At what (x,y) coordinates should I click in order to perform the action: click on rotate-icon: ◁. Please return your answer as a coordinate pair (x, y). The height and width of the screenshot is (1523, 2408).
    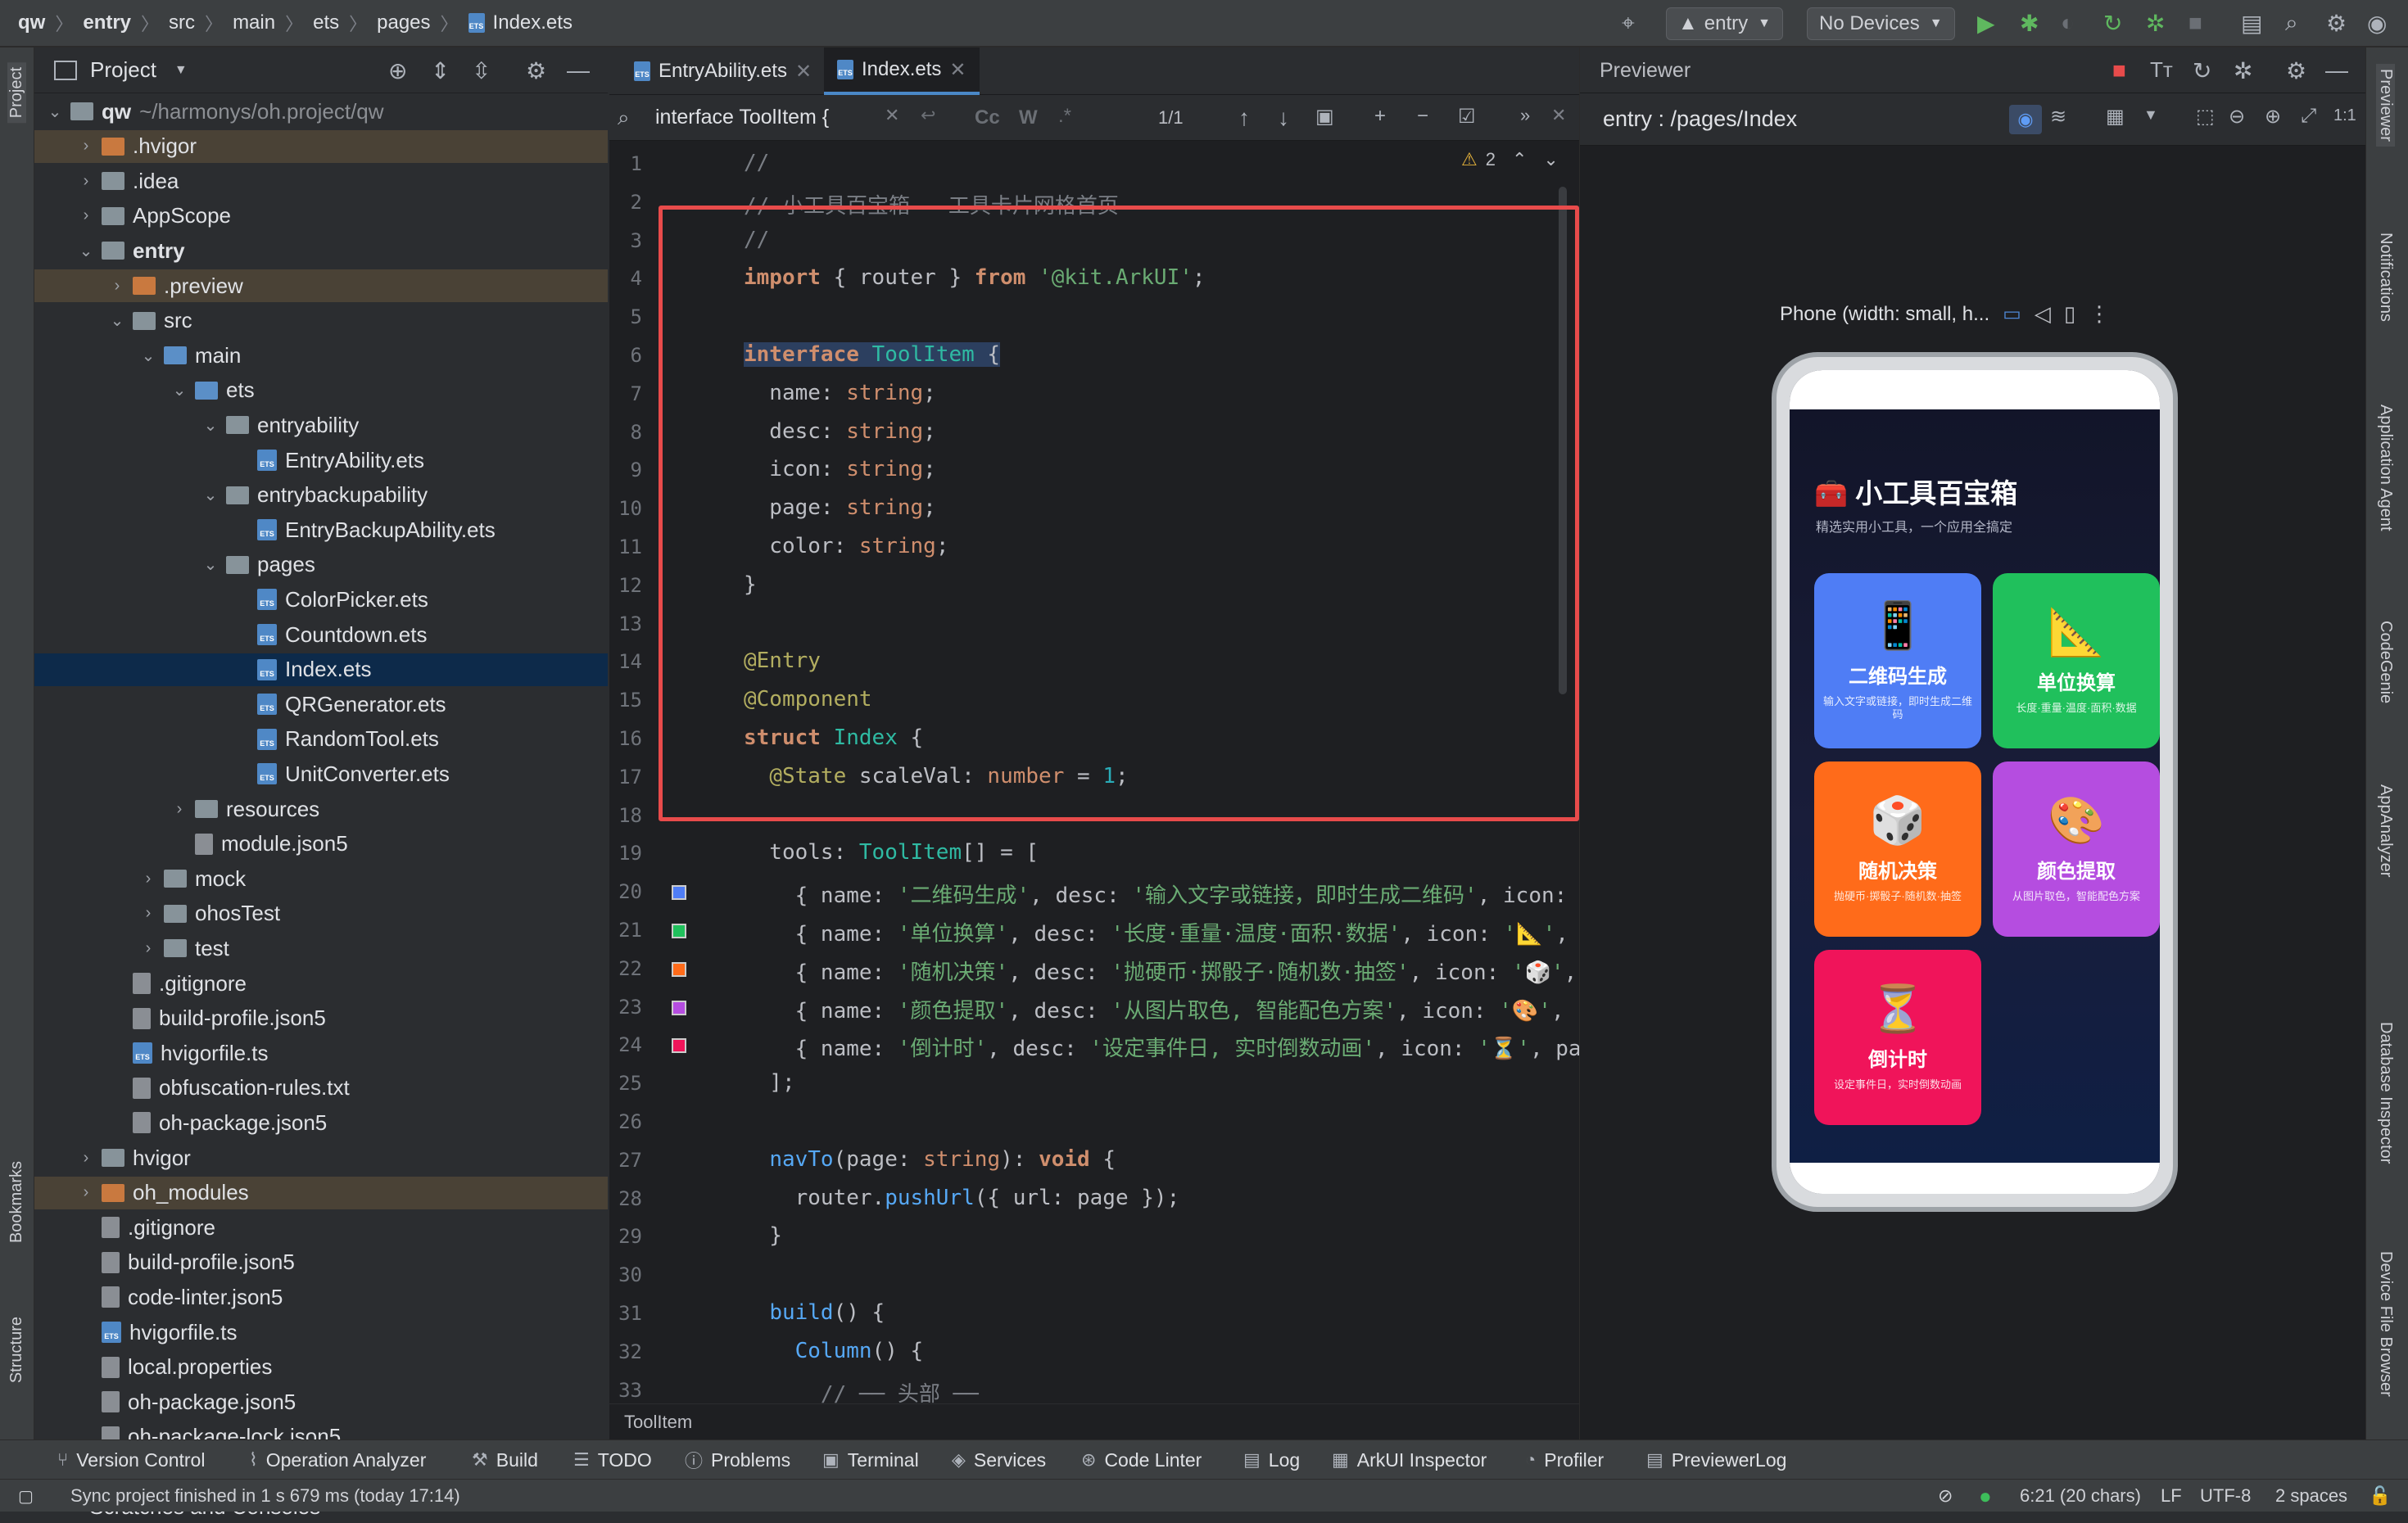
    Looking at the image, I should click on (2043, 314).